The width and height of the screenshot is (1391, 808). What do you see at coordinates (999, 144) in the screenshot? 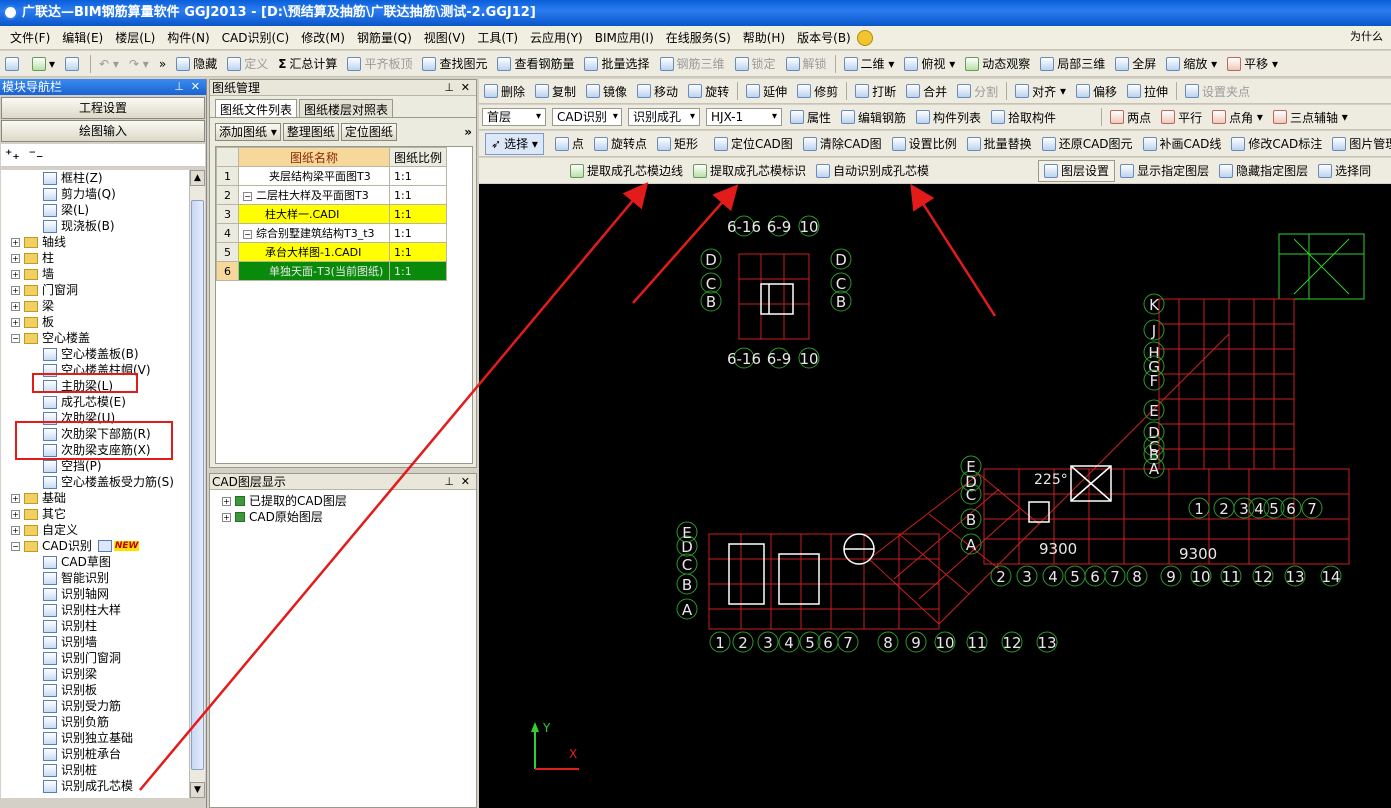
I see `batch-replace-button: 批量替换` at bounding box center [999, 144].